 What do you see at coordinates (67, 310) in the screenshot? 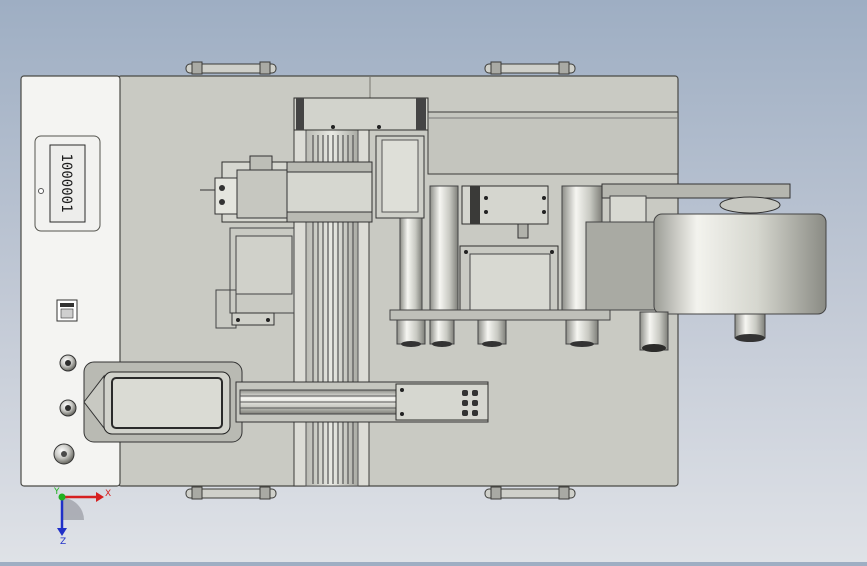
I see `screen-icon` at bounding box center [67, 310].